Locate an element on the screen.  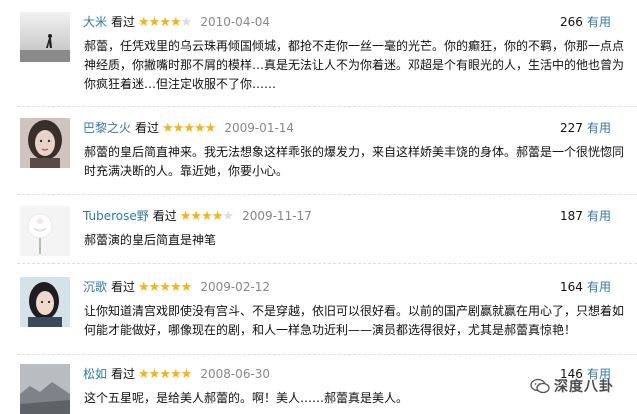
username-link: 沉歌 is located at coordinates (95, 287).